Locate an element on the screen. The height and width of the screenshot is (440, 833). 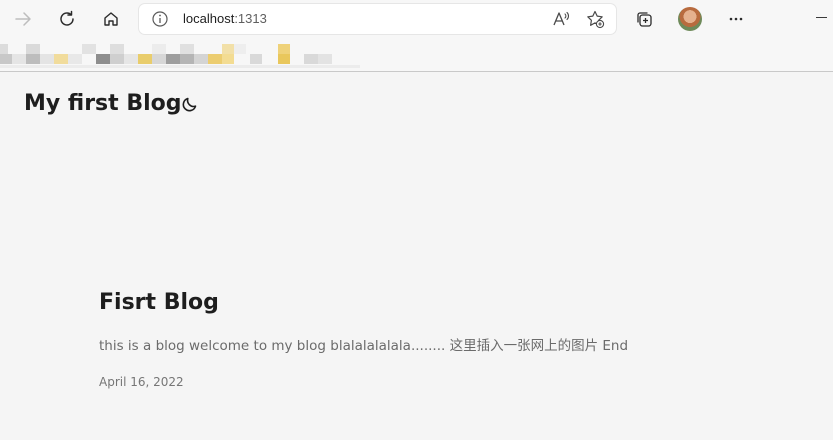
home-icon is located at coordinates (111, 19).